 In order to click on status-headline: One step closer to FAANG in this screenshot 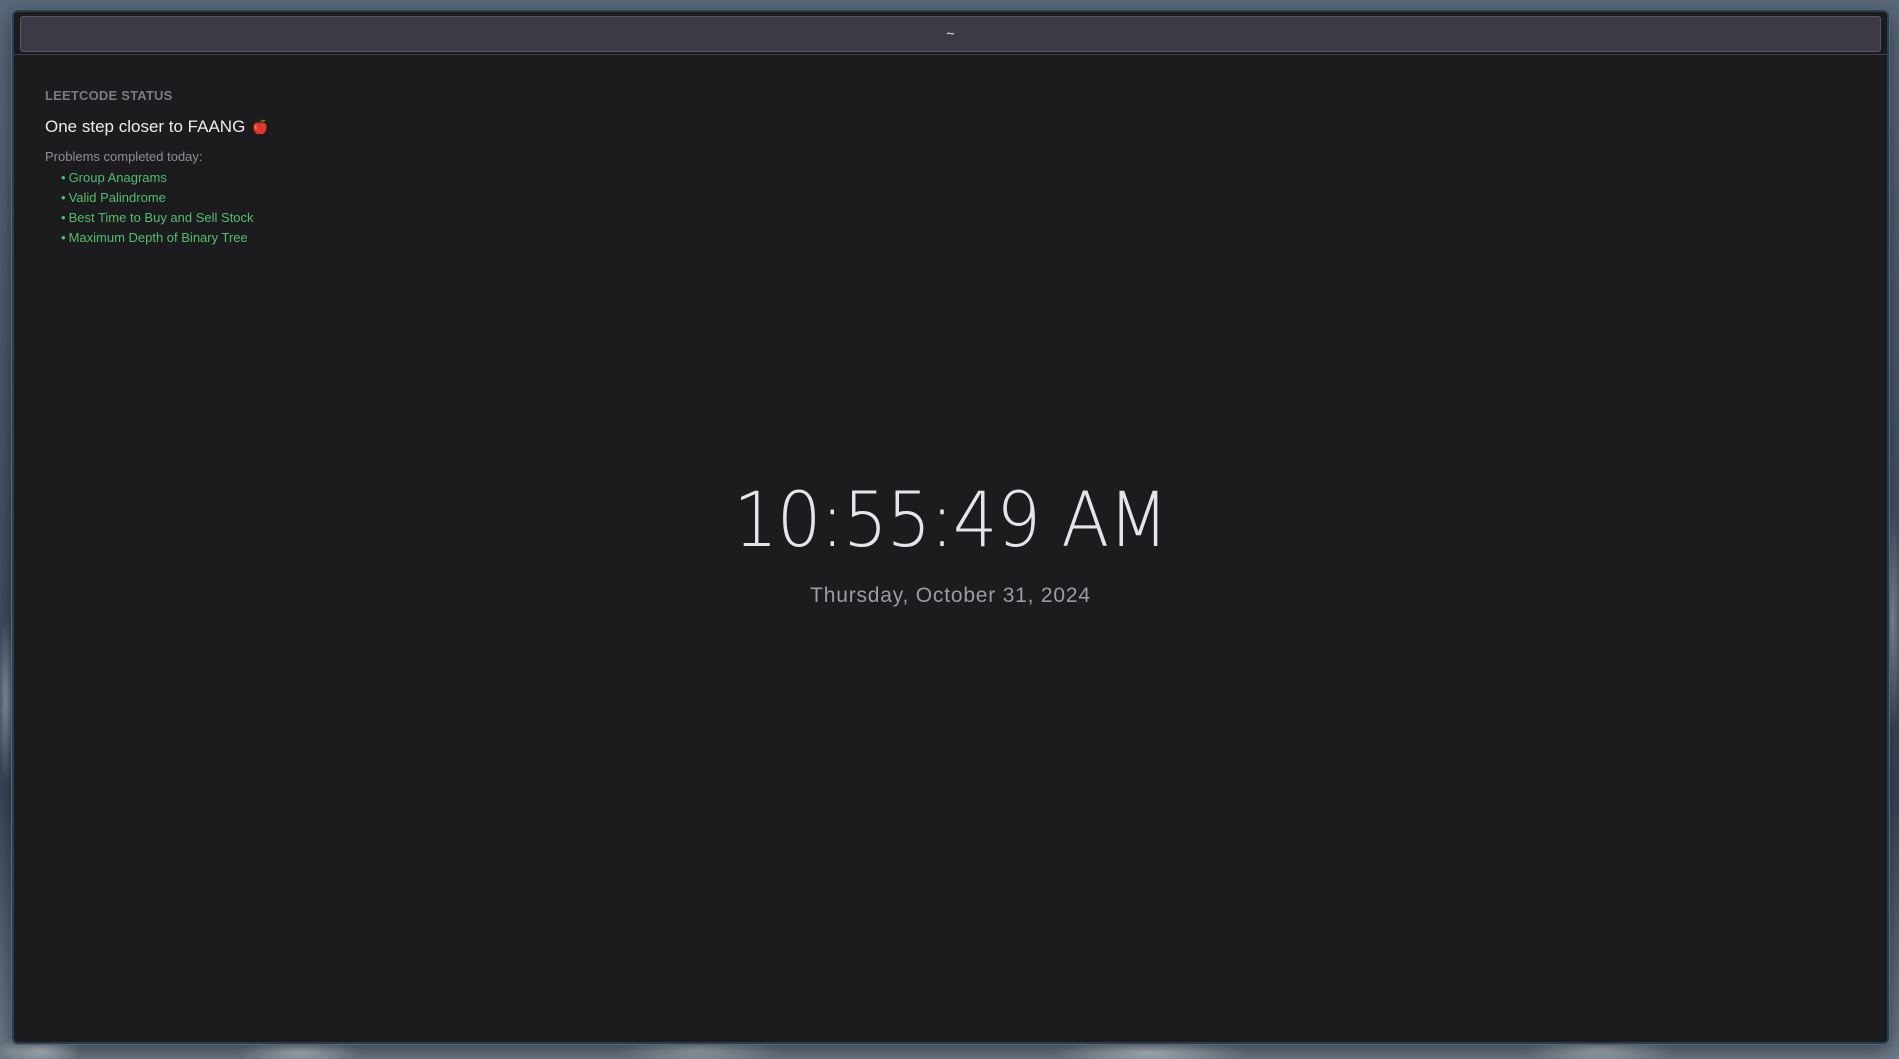, I will do `click(157, 127)`.